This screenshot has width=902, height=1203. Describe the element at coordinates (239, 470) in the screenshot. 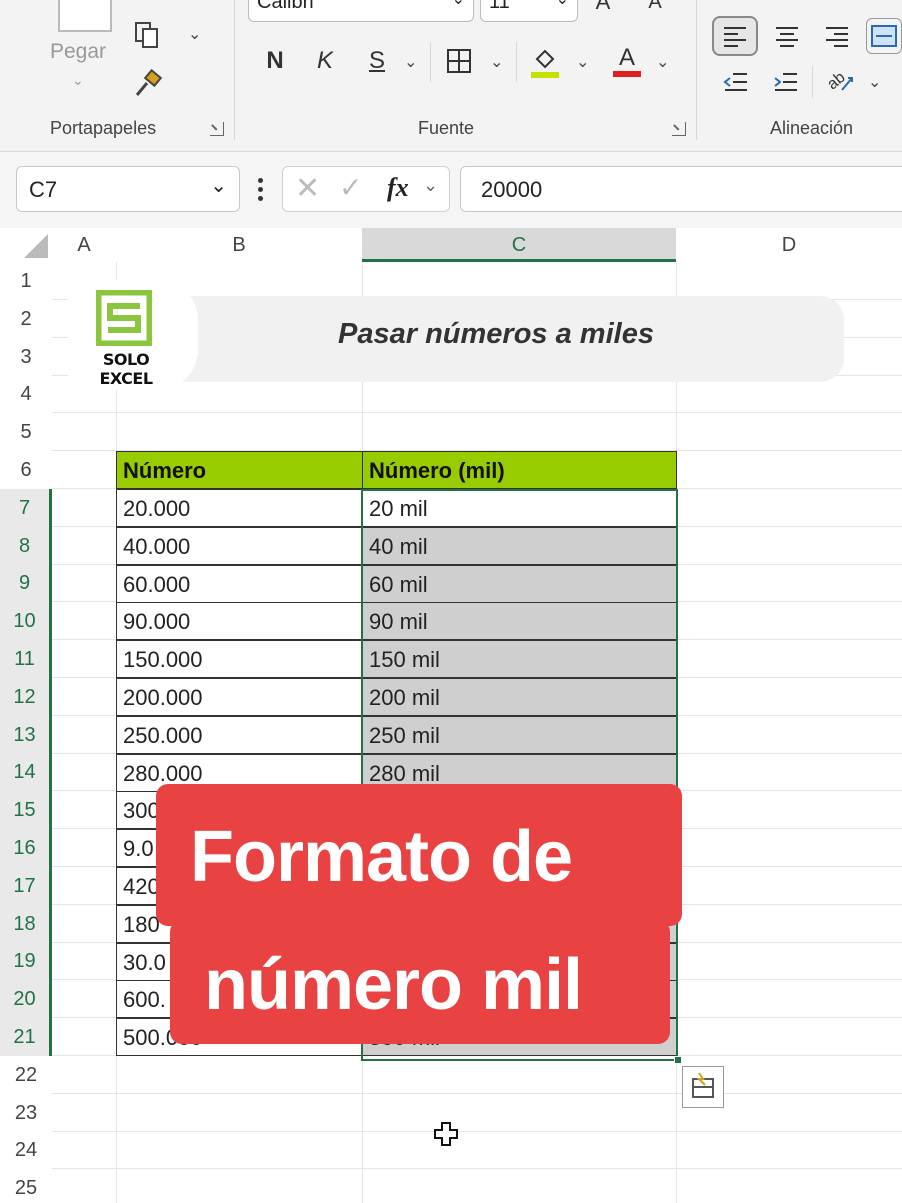

I see `table-header-numero: Número` at that location.